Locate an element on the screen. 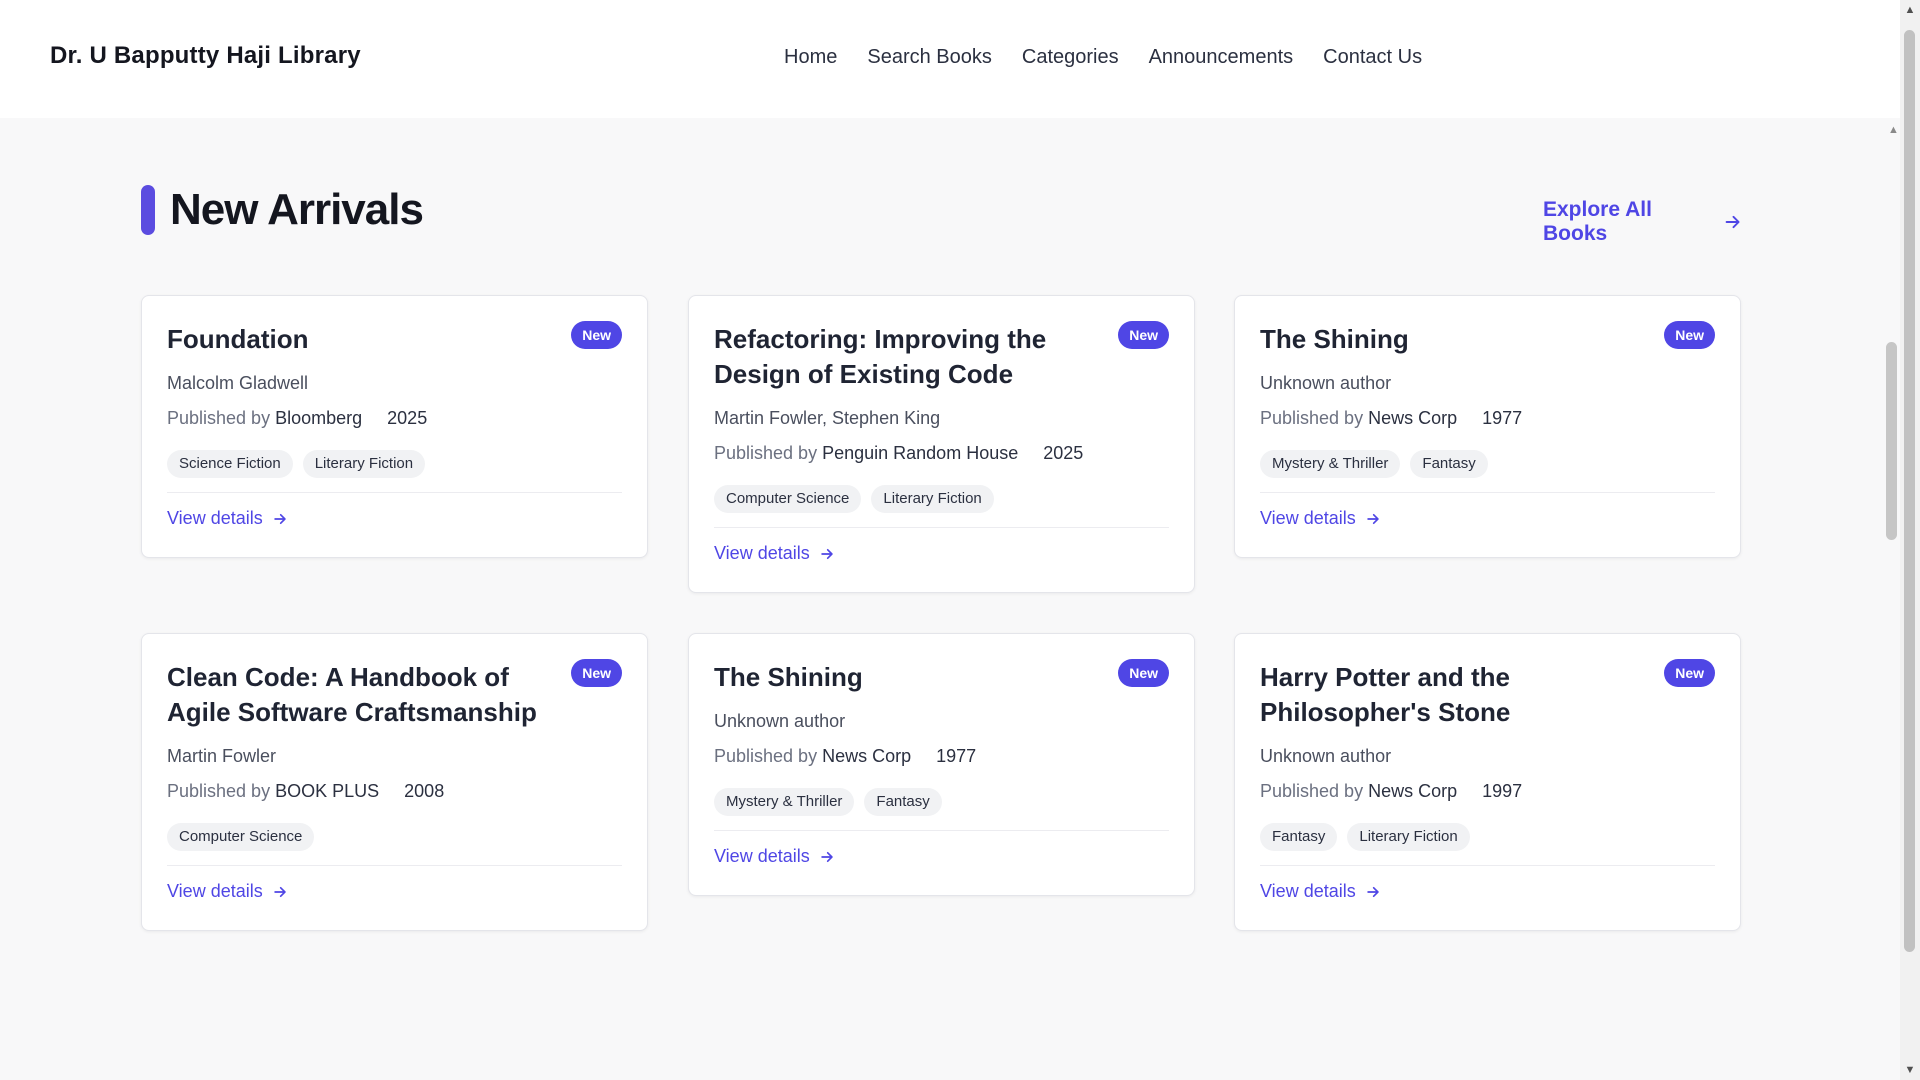 The width and height of the screenshot is (1920, 1080). nav-home: Home is located at coordinates (810, 57).